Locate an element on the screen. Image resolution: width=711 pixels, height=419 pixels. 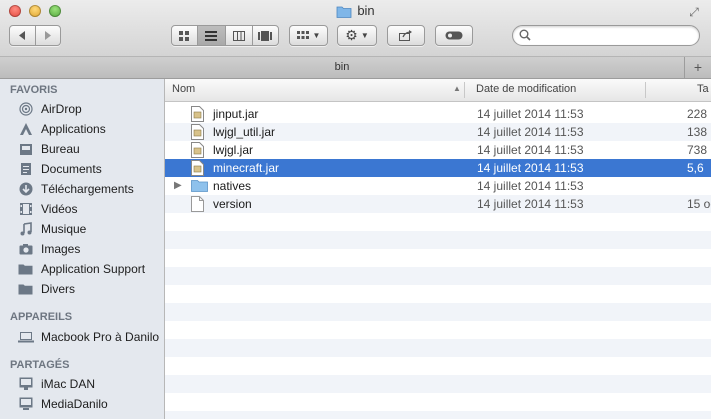
list-icon is located at coordinates (211, 35).